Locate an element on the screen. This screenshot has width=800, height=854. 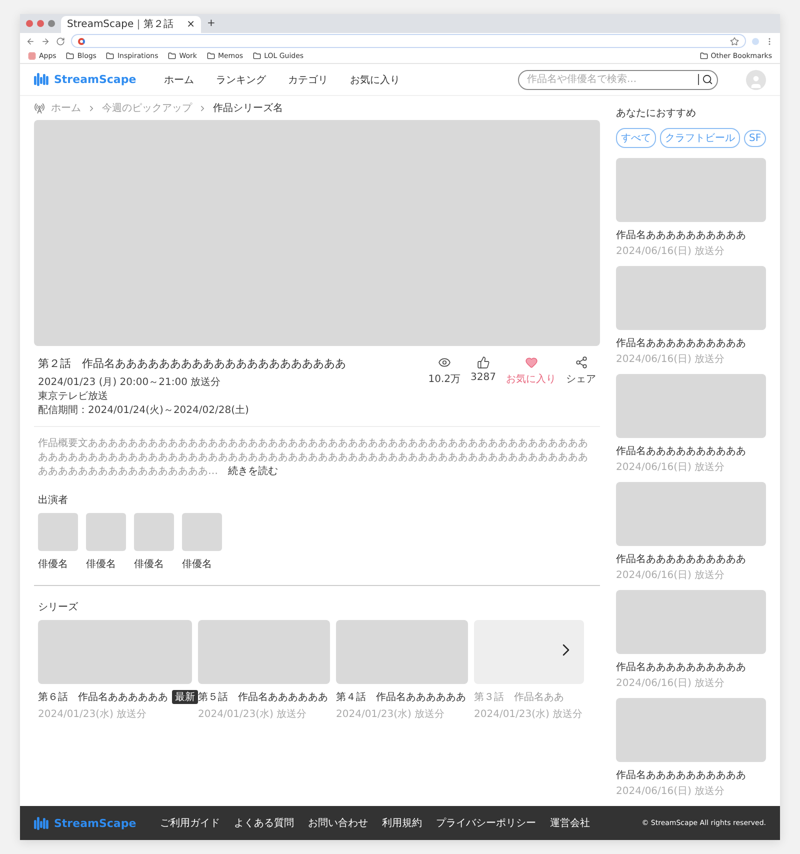
antenna-icon is located at coordinates (39, 108).